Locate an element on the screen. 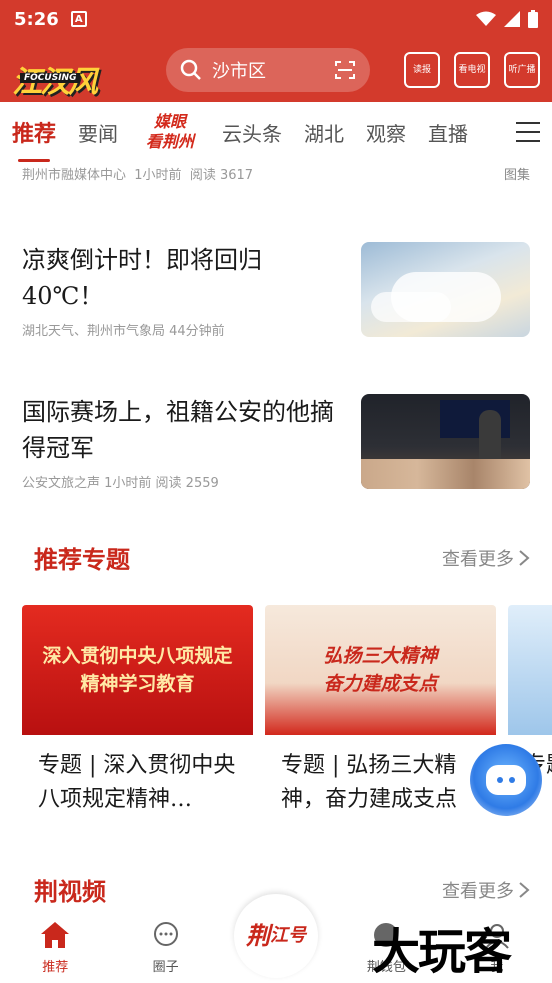 Image resolution: width=552 pixels, height=983 pixels. meta-source: 荆州市融媒体中心 is located at coordinates (74, 175).